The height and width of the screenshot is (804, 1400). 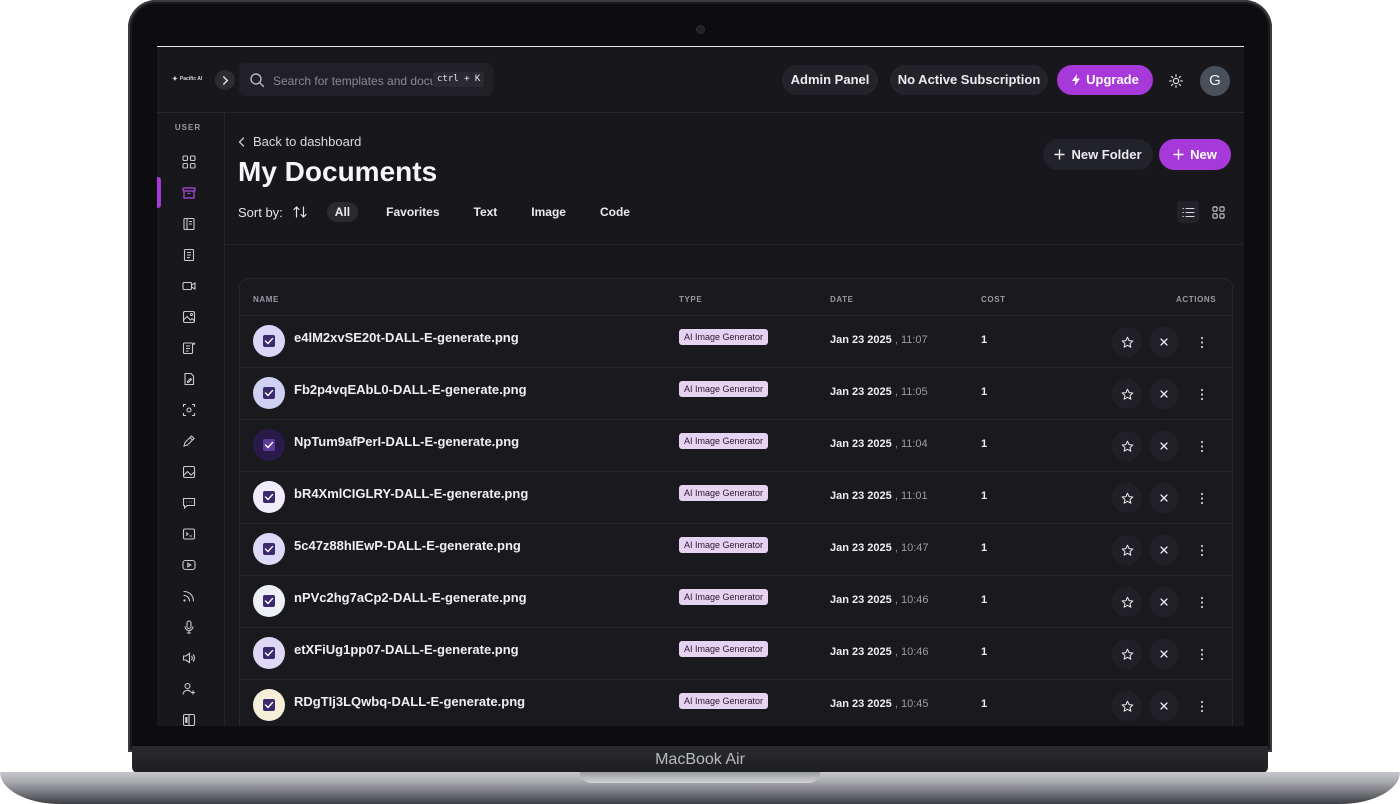 I want to click on new-document-button: New, so click(x=1195, y=154).